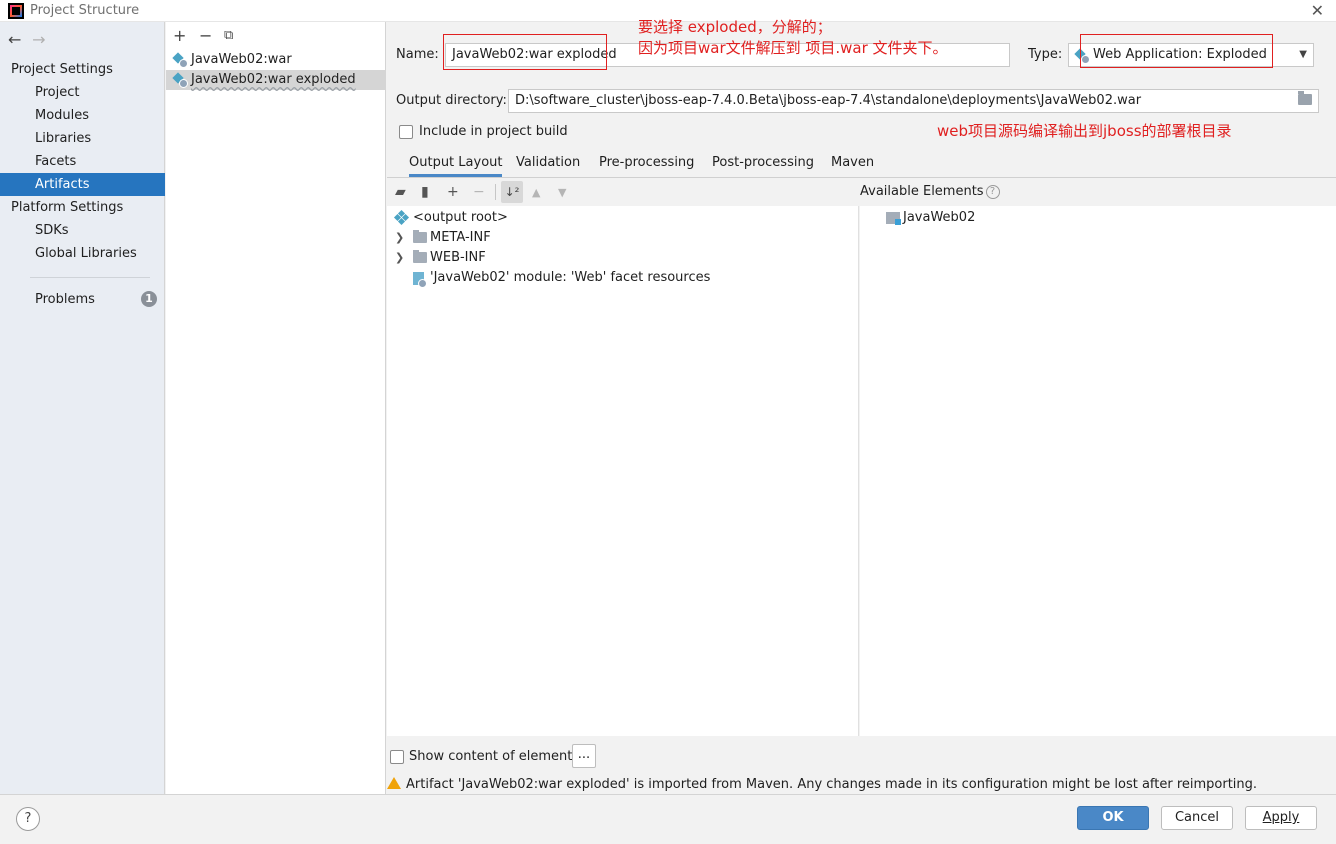 This screenshot has height=844, width=1336. Describe the element at coordinates (668, 819) in the screenshot. I see `dialog-button-bar: ? OK Cancel Apply` at that location.